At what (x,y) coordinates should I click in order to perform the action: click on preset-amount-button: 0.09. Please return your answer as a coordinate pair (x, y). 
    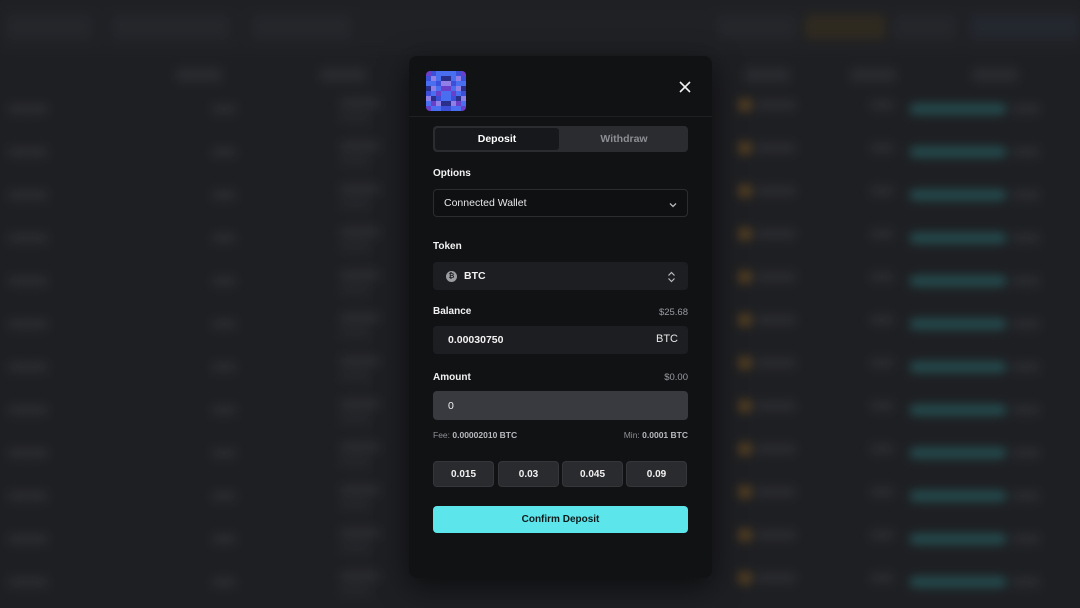
    Looking at the image, I should click on (656, 474).